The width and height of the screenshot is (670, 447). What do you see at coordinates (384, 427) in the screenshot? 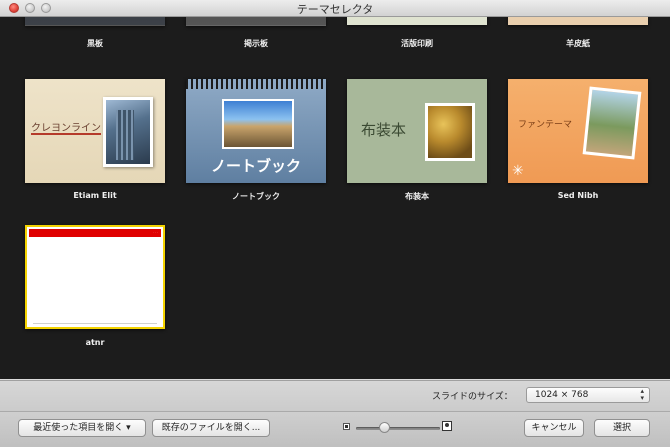
I see `zoom-slider-knob` at bounding box center [384, 427].